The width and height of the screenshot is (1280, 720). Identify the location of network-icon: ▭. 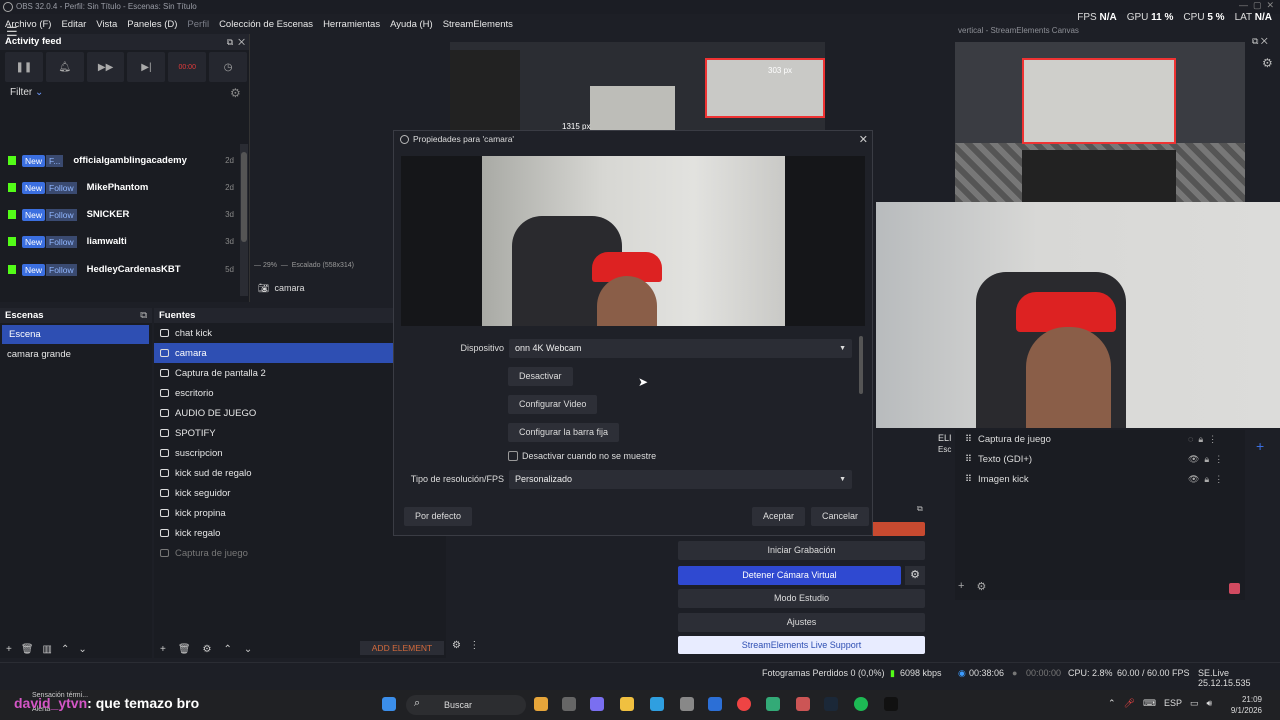
(1194, 703).